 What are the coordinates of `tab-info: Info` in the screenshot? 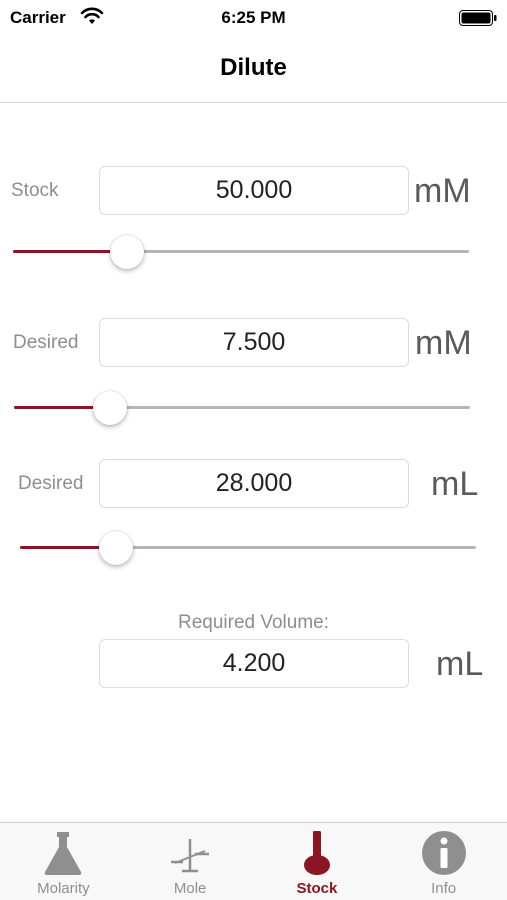 It's located at (443, 861).